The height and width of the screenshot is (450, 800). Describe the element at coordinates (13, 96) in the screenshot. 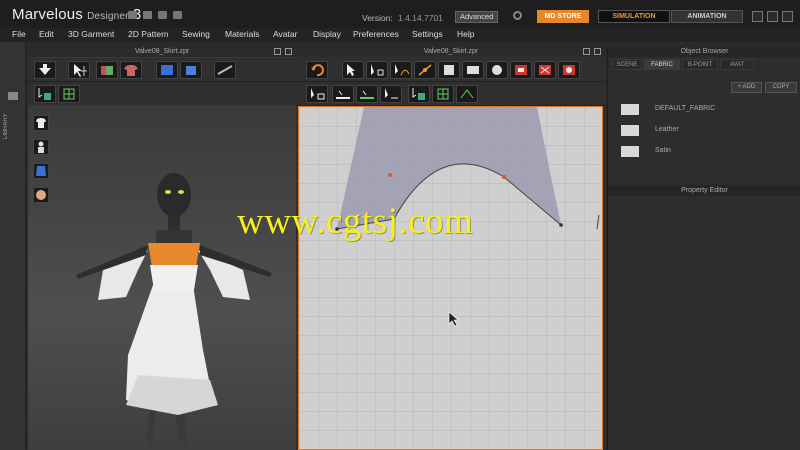

I see `library-icon` at that location.